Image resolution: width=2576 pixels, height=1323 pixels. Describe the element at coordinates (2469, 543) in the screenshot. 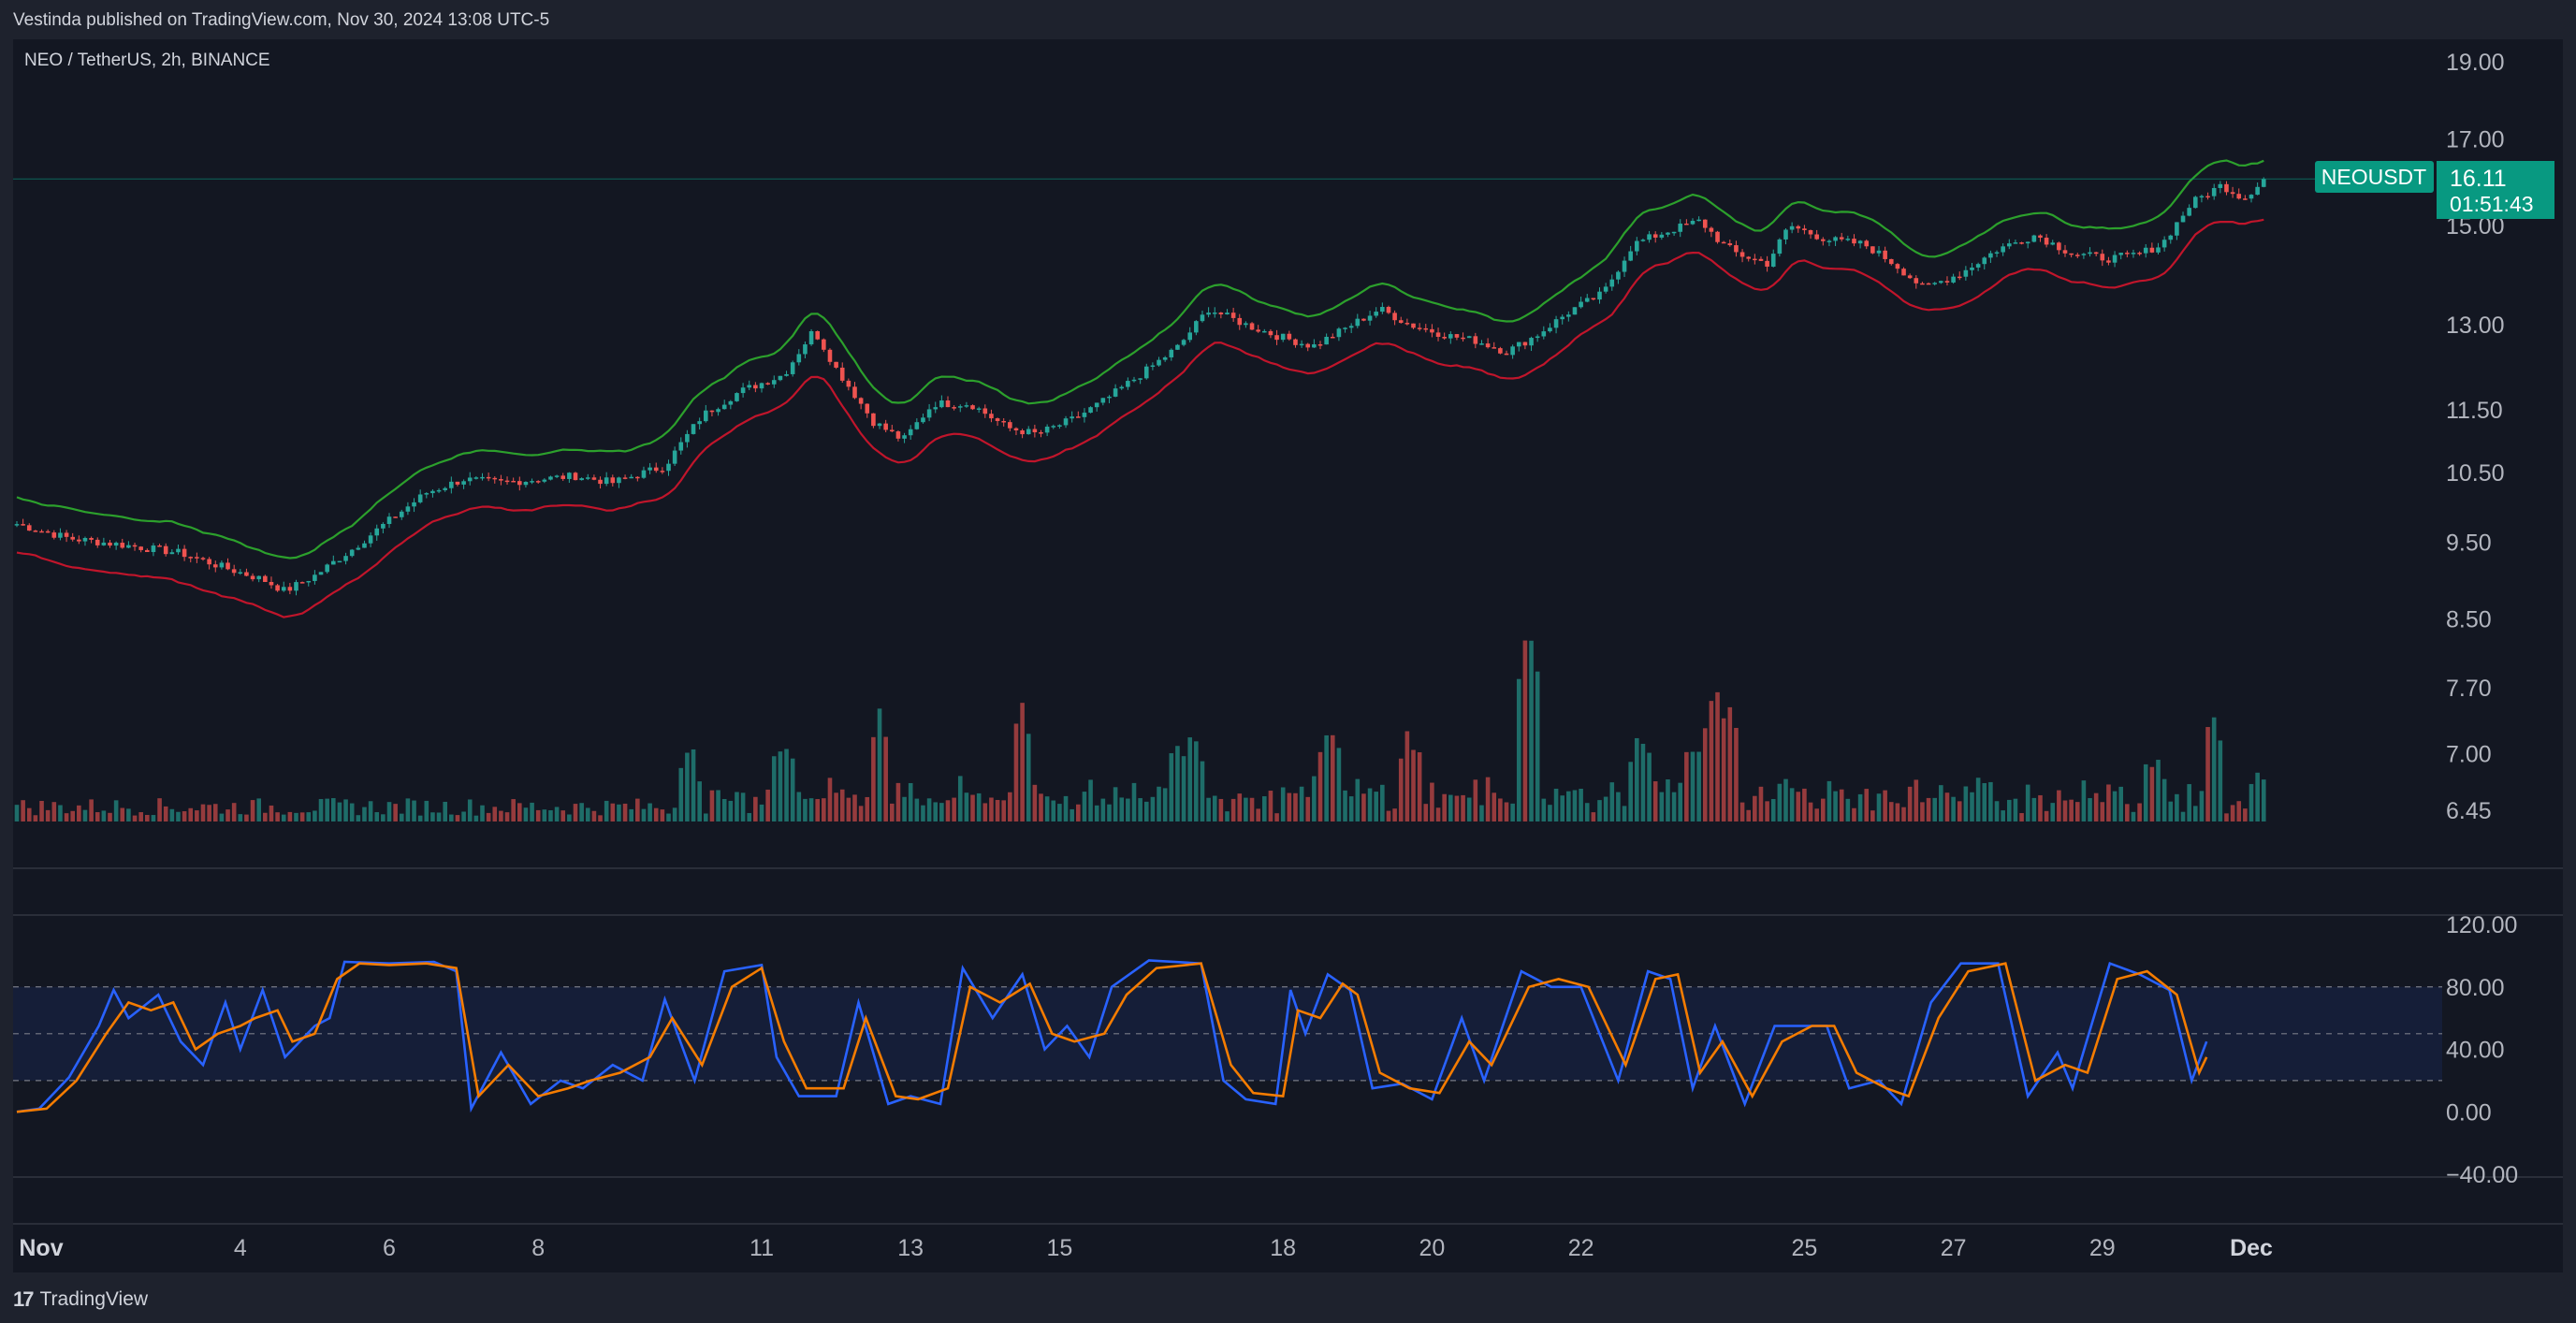

I see `price-tick-label: 9.50` at that location.